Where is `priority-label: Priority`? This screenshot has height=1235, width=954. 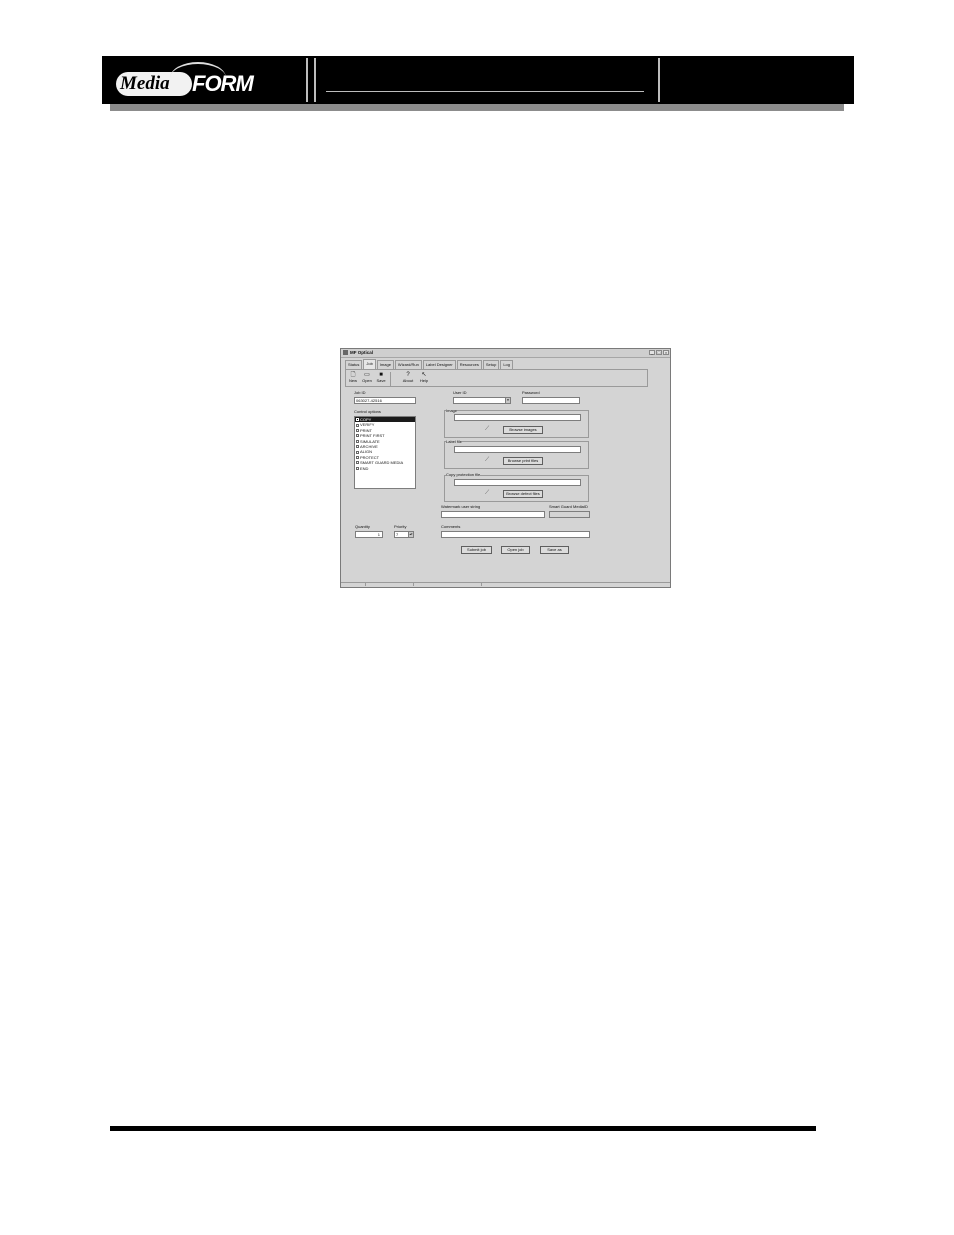 priority-label: Priority is located at coordinates (400, 526).